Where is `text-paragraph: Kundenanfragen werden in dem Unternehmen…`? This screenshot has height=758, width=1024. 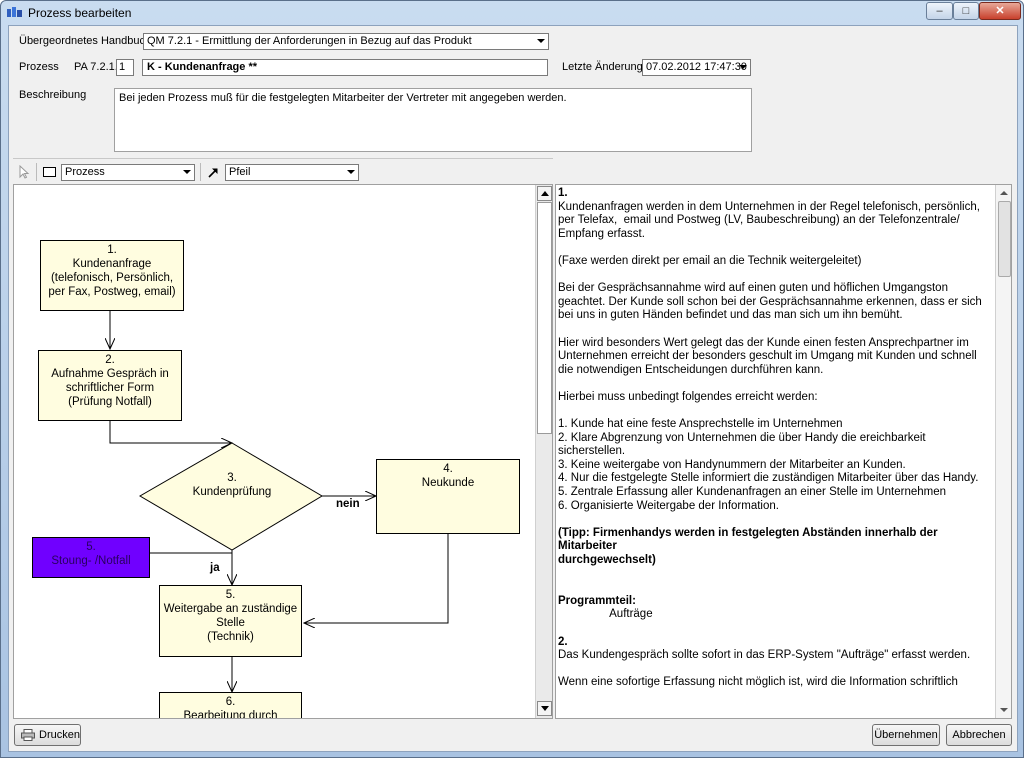 text-paragraph: Kundenanfragen werden in dem Unternehmen… is located at coordinates (771, 220).